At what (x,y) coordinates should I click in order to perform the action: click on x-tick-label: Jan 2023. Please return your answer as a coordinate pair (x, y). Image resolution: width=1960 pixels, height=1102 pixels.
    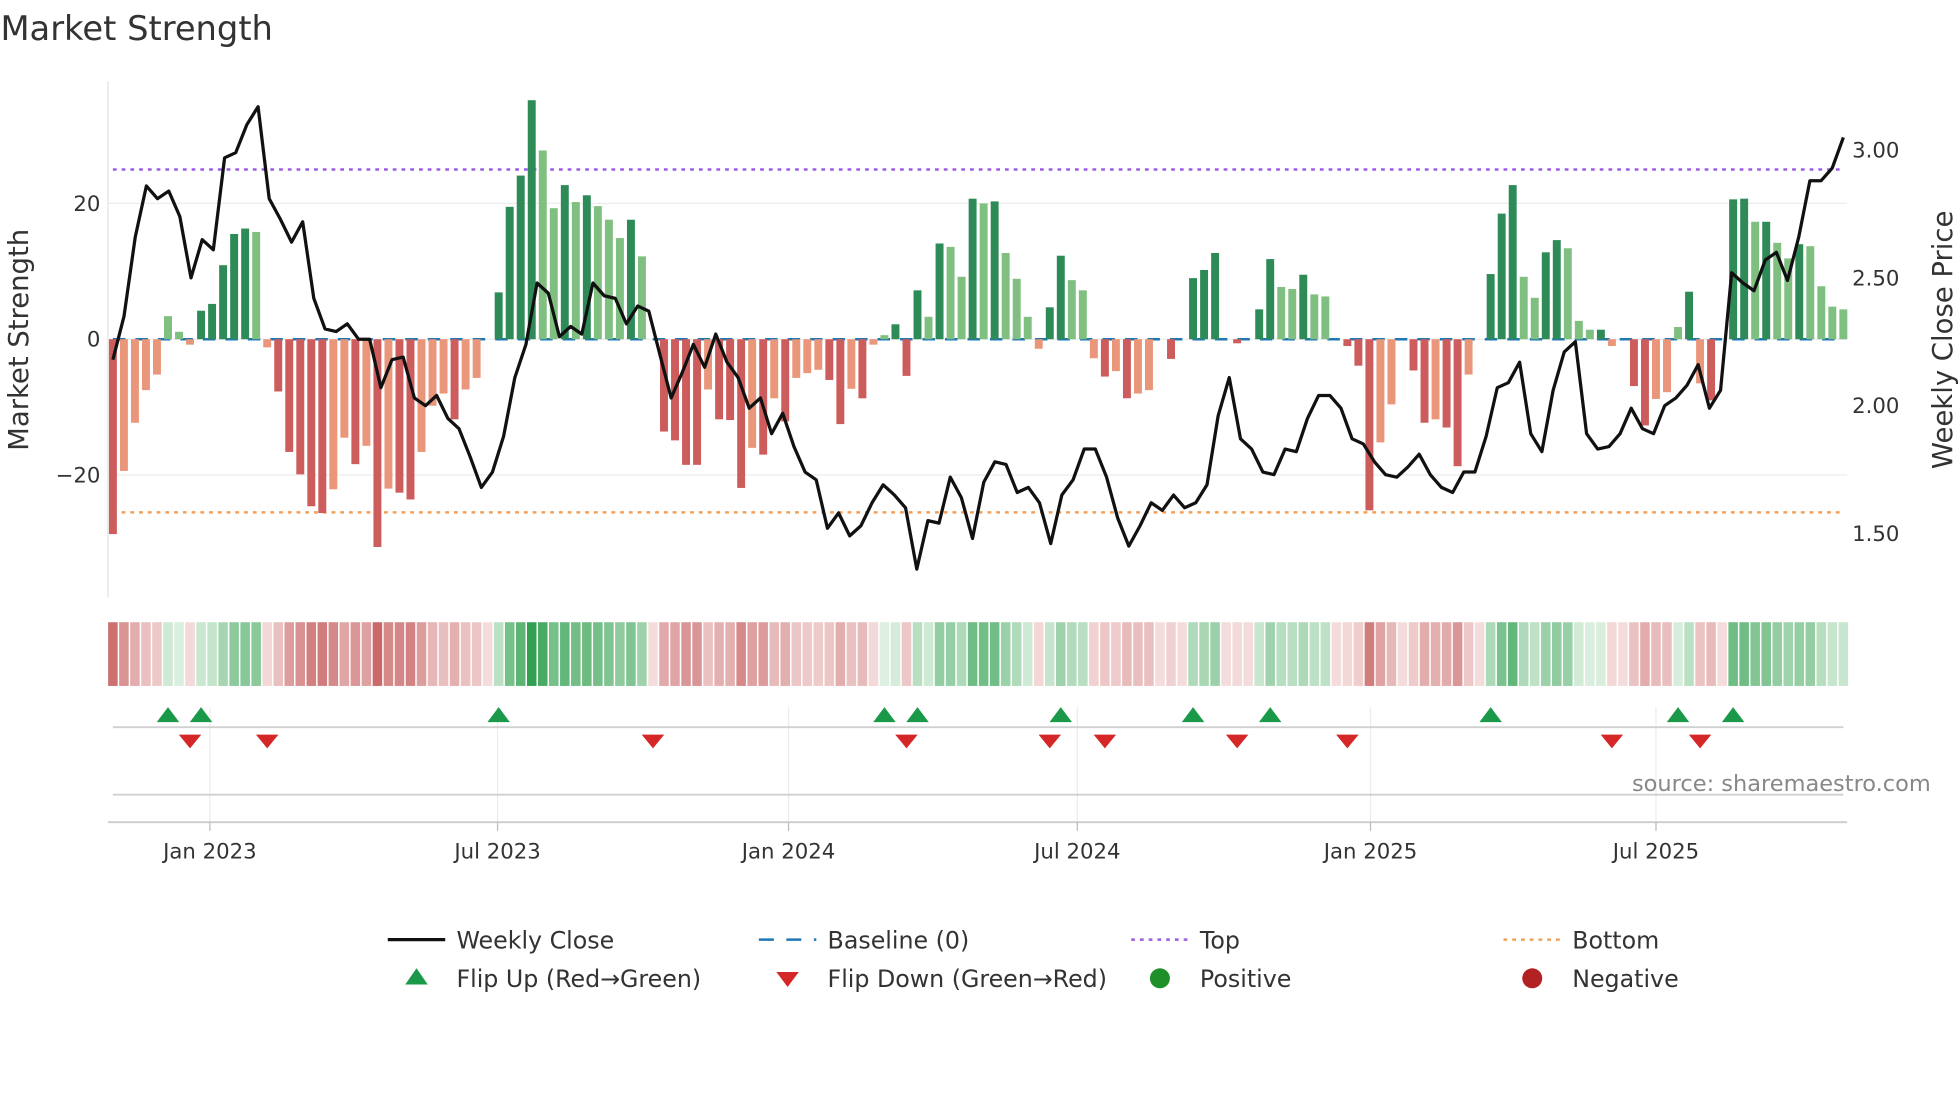
    Looking at the image, I should click on (209, 851).